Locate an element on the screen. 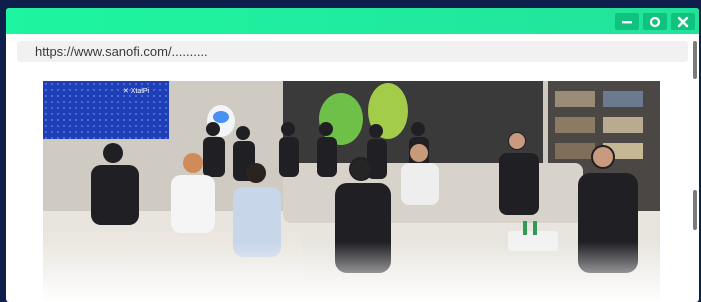 The width and height of the screenshot is (701, 302). scrollbar-top-thumb is located at coordinates (695, 60).